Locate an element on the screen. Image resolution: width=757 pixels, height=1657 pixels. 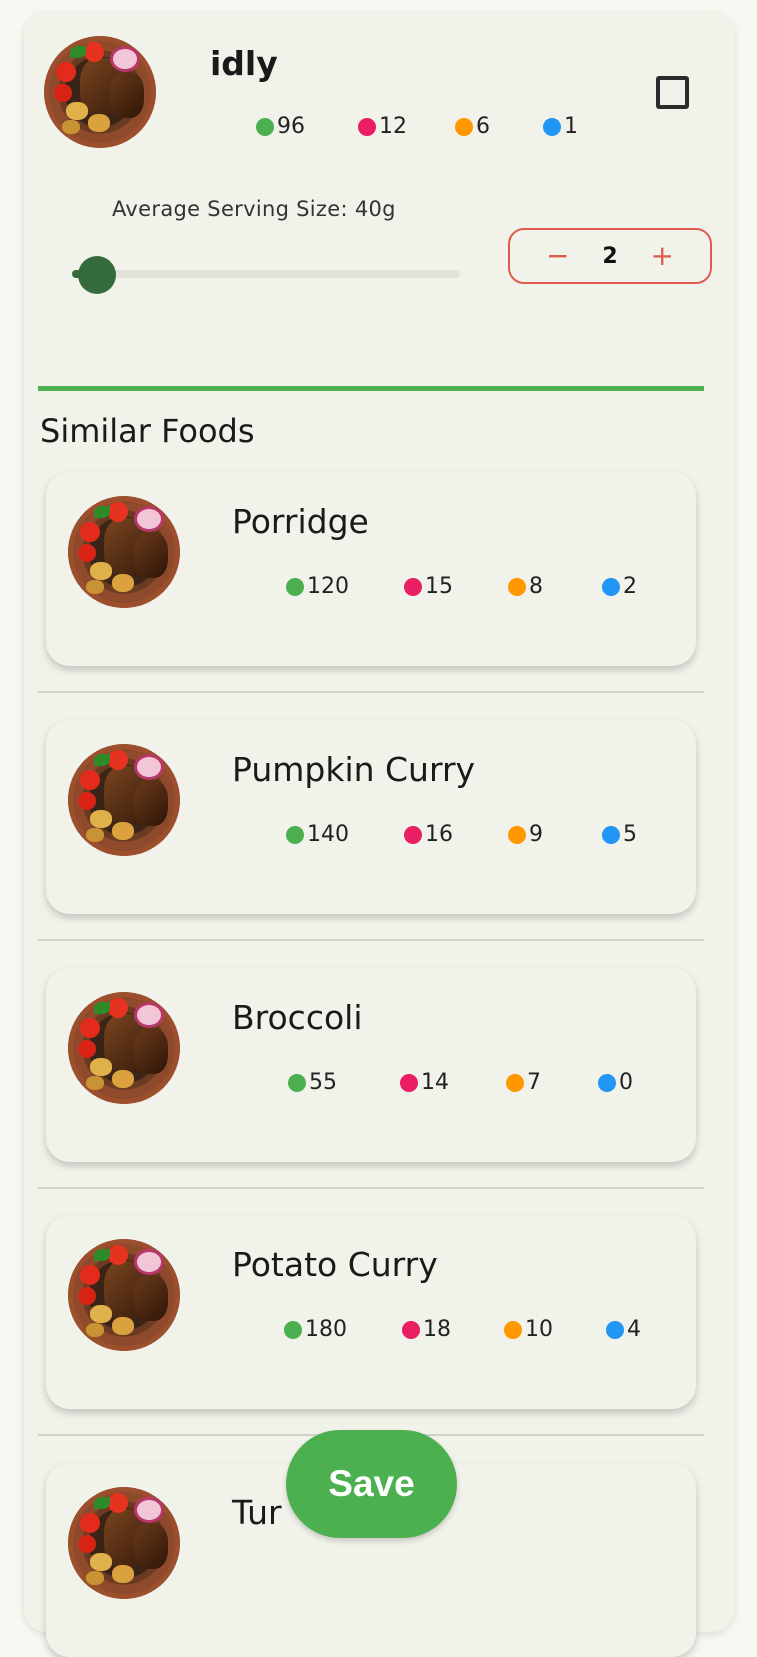
serving-size-label: Average Serving Size: 40g is located at coordinates (254, 209).